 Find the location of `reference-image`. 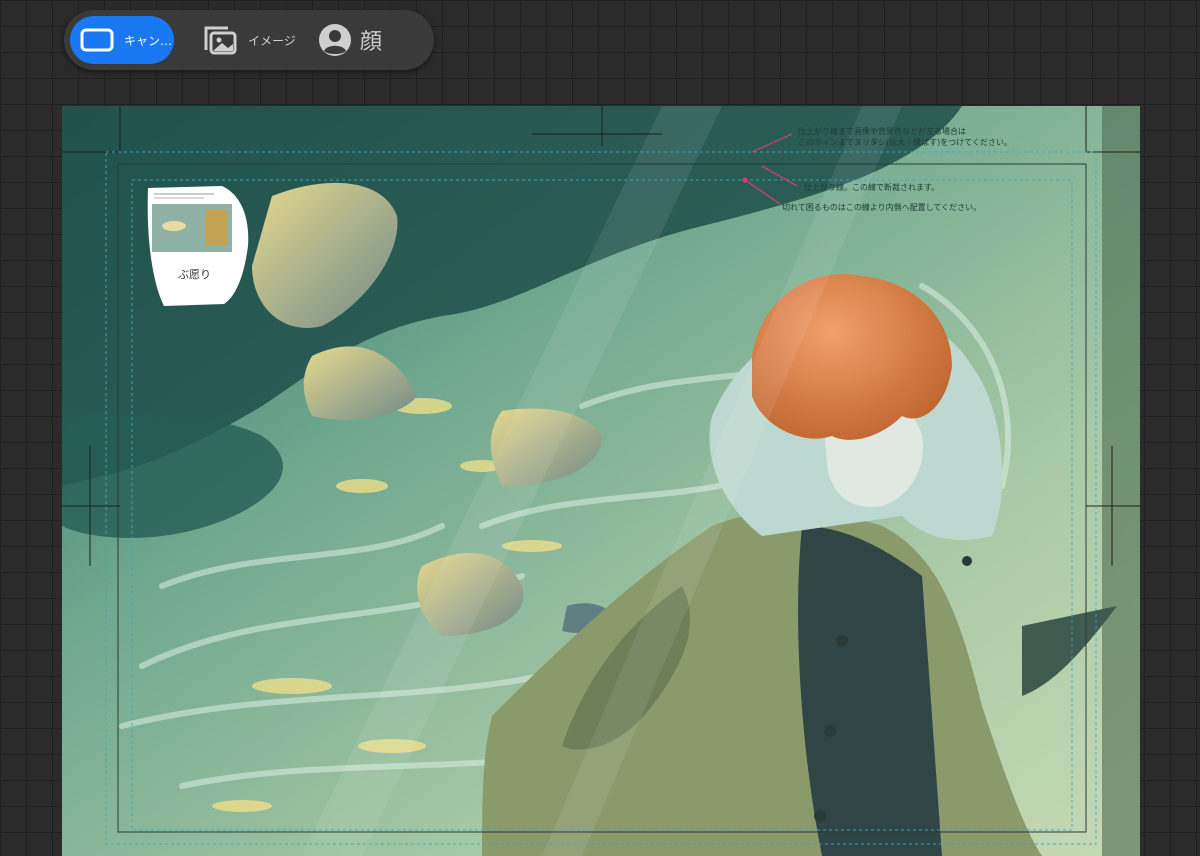

reference-image is located at coordinates (197, 246).